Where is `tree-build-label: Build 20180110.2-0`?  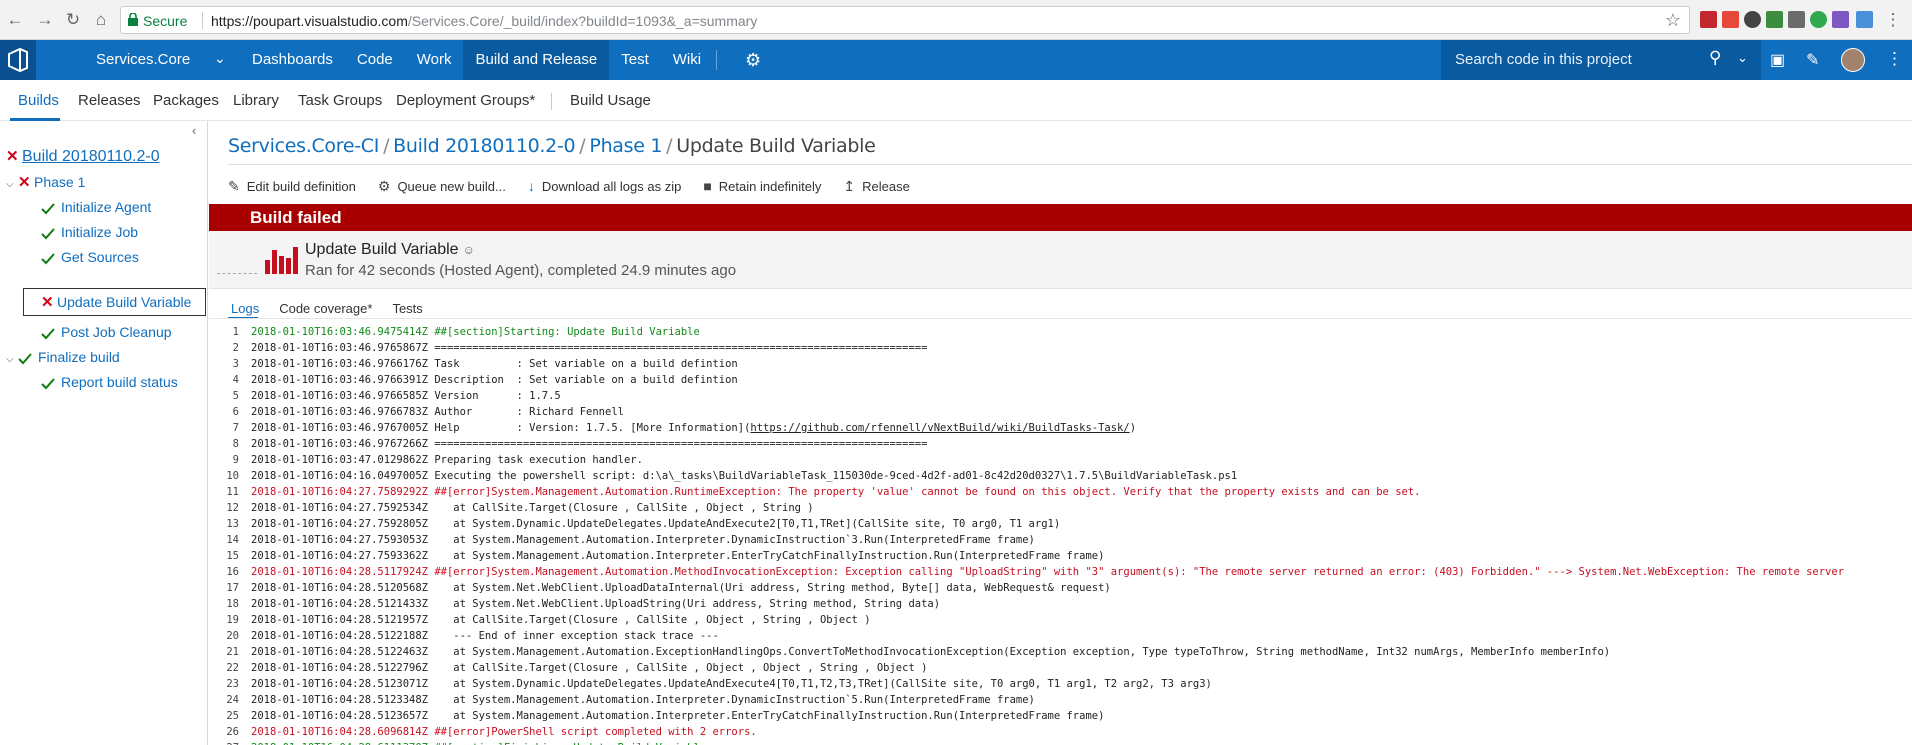
tree-build-label: Build 20180110.2-0 is located at coordinates (91, 156).